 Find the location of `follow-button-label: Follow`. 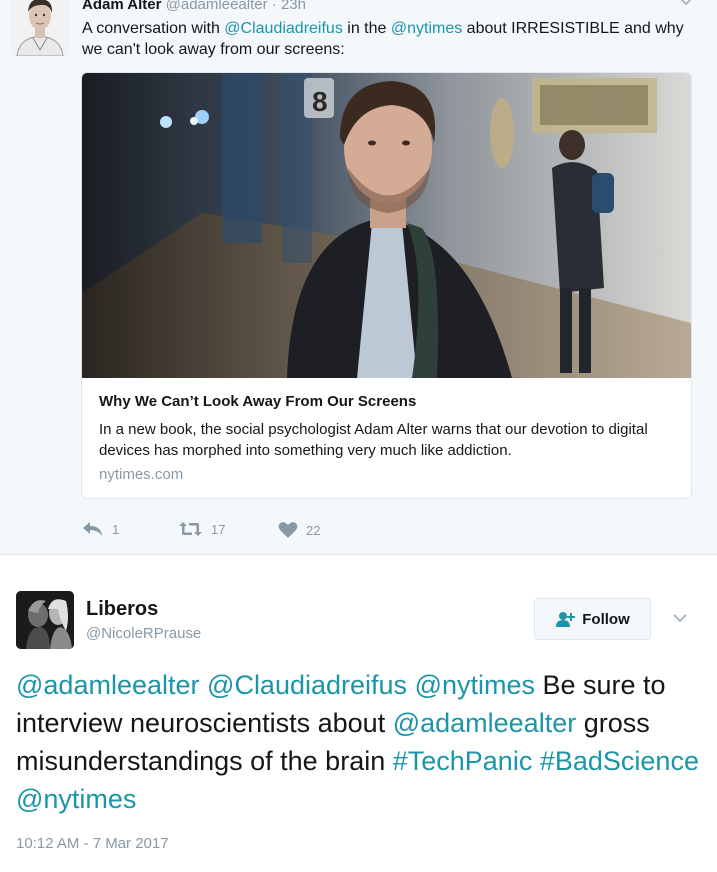

follow-button-label: Follow is located at coordinates (606, 619).